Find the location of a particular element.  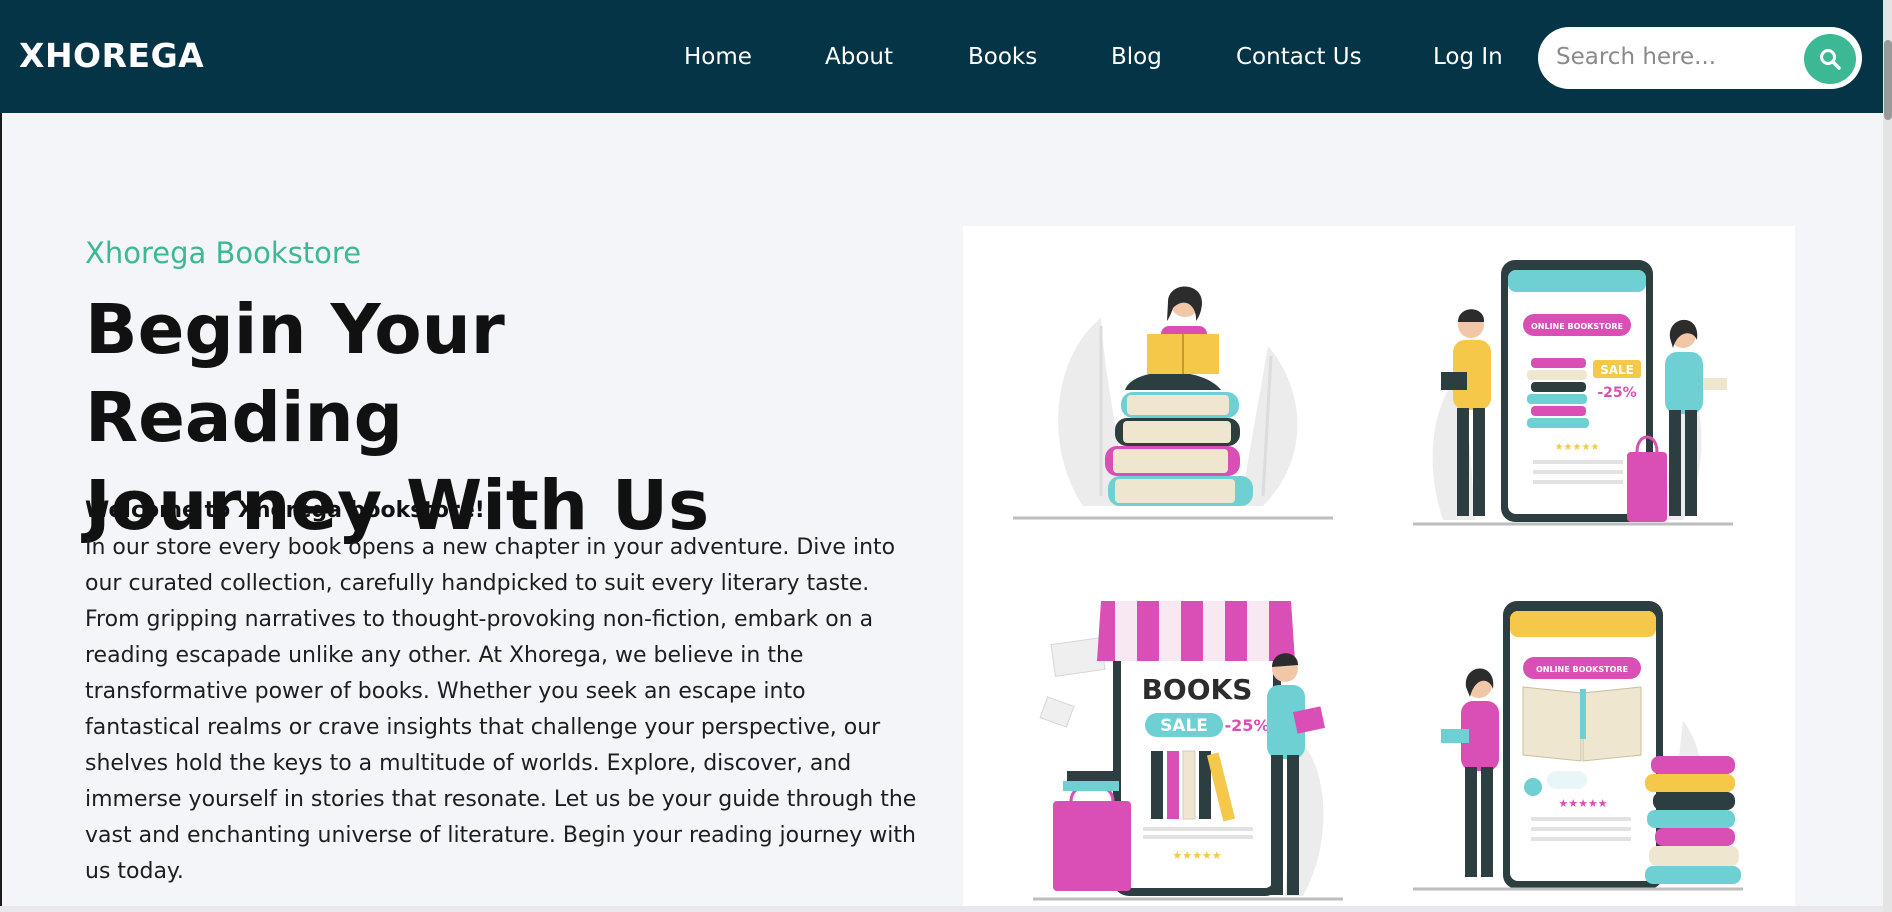

scrollbar-thumb is located at coordinates (1888, 80).